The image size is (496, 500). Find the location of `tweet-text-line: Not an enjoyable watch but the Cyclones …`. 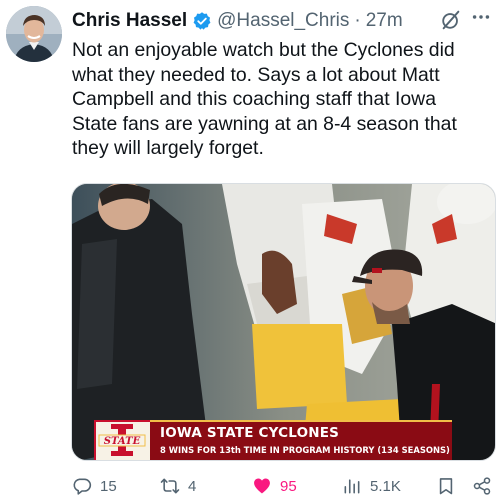

tweet-text-line: Not an enjoyable watch but the Cyclones … is located at coordinates (263, 50).